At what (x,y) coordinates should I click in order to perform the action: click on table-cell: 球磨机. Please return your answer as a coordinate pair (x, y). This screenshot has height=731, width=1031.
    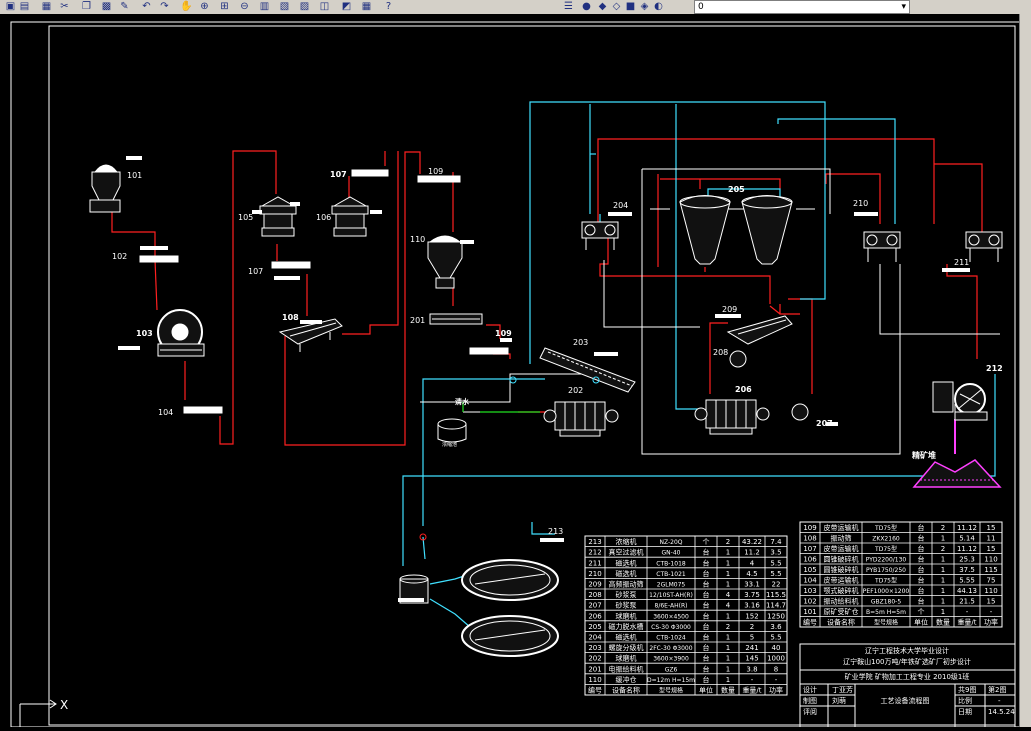
    Looking at the image, I should click on (626, 658).